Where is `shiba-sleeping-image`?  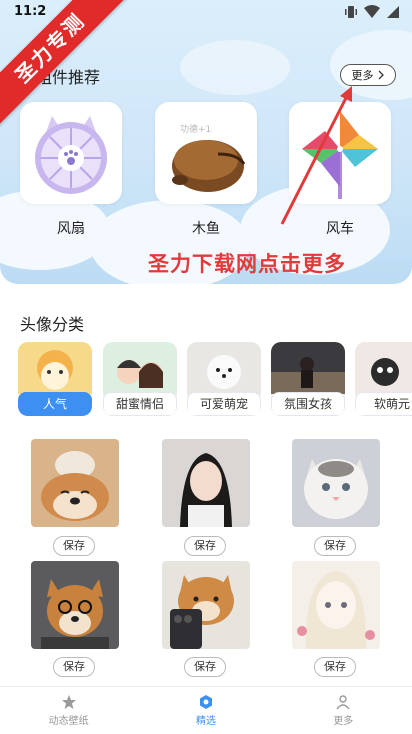 shiba-sleeping-image is located at coordinates (75, 483).